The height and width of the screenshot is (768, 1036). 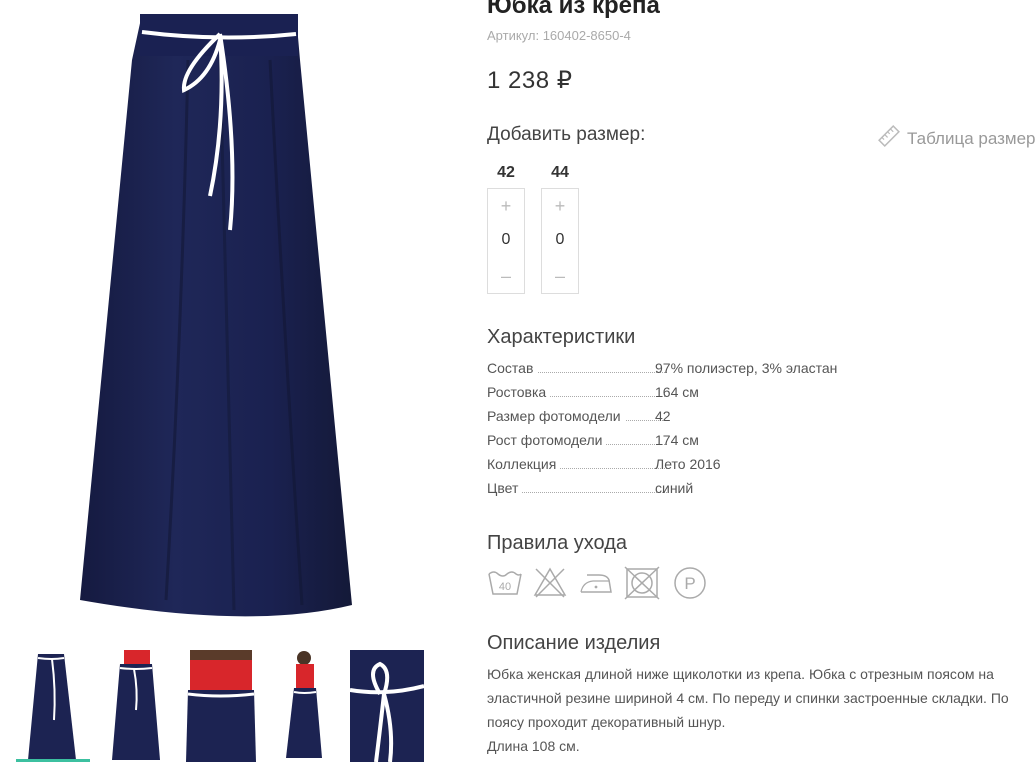 I want to click on characteristic-value: 174 см, so click(x=677, y=440).